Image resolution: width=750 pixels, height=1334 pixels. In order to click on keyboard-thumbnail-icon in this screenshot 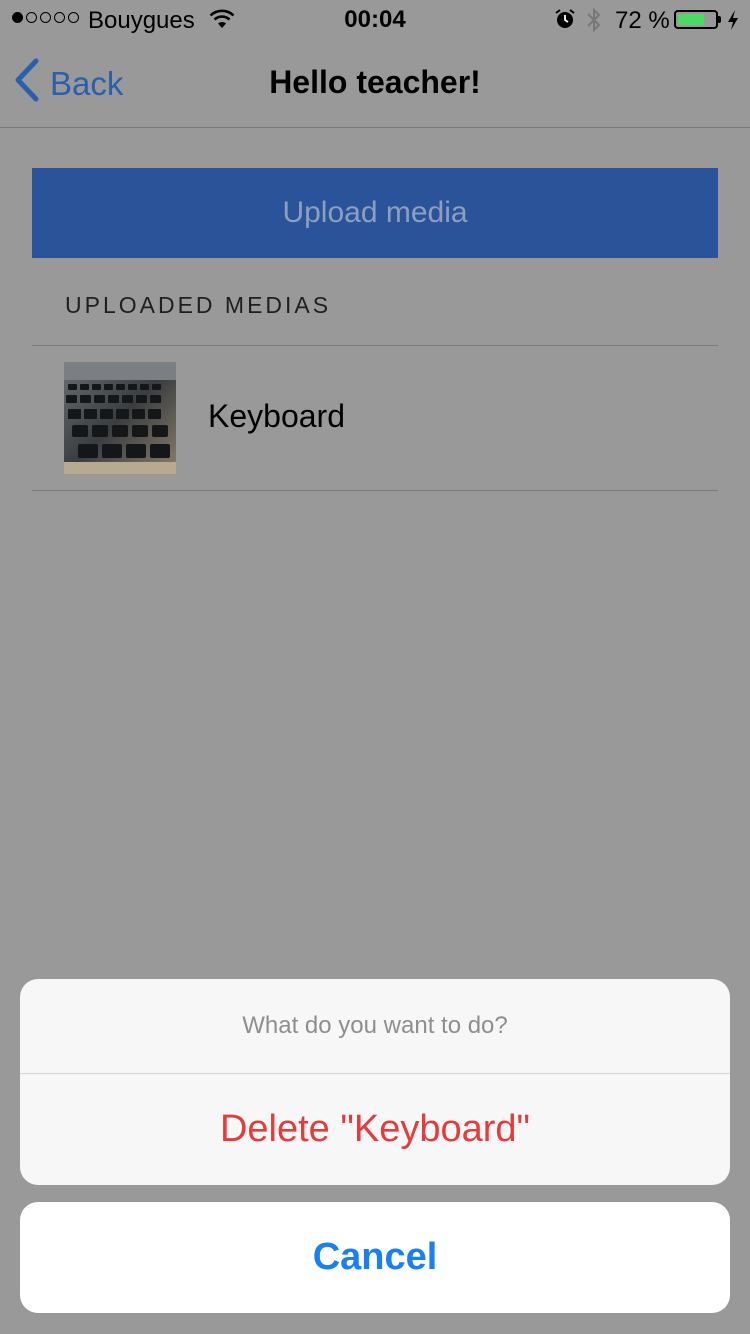, I will do `click(120, 418)`.